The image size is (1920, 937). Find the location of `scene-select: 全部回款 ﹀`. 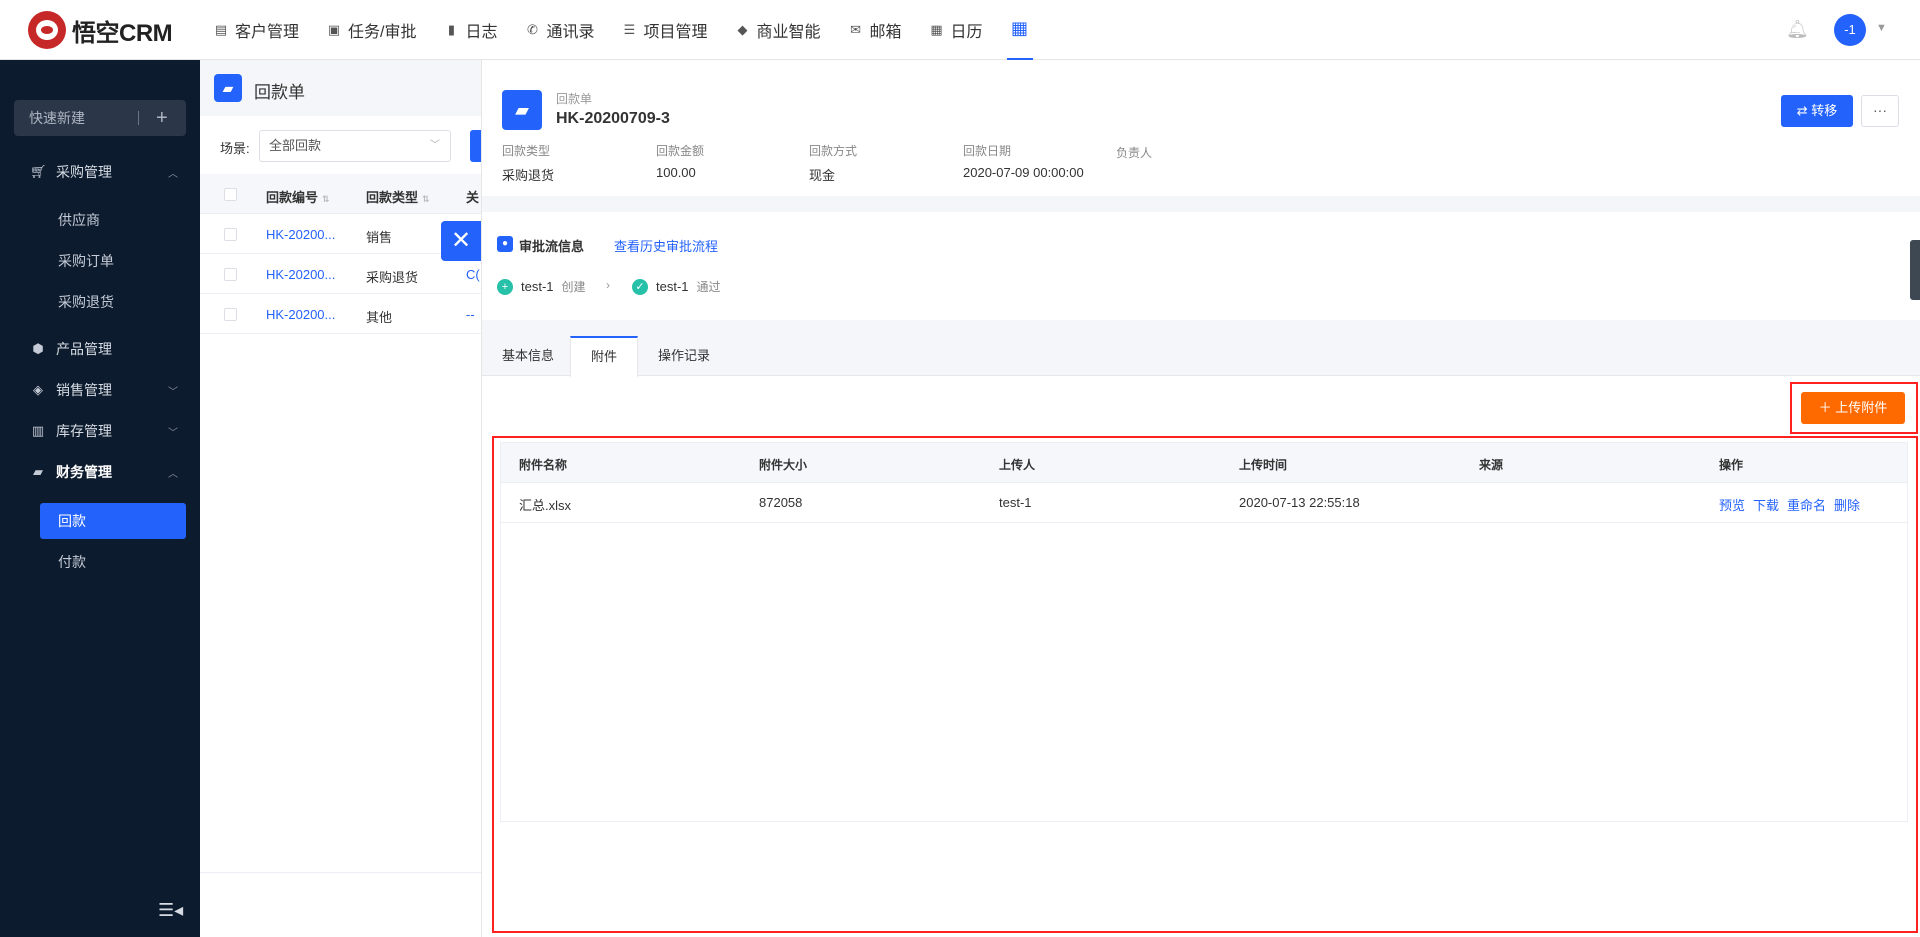

scene-select: 全部回款 ﹀ is located at coordinates (355, 146).